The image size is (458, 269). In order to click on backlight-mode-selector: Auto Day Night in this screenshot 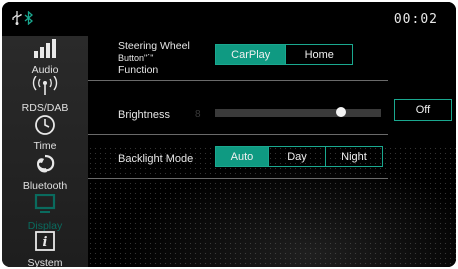, I will do `click(299, 156)`.